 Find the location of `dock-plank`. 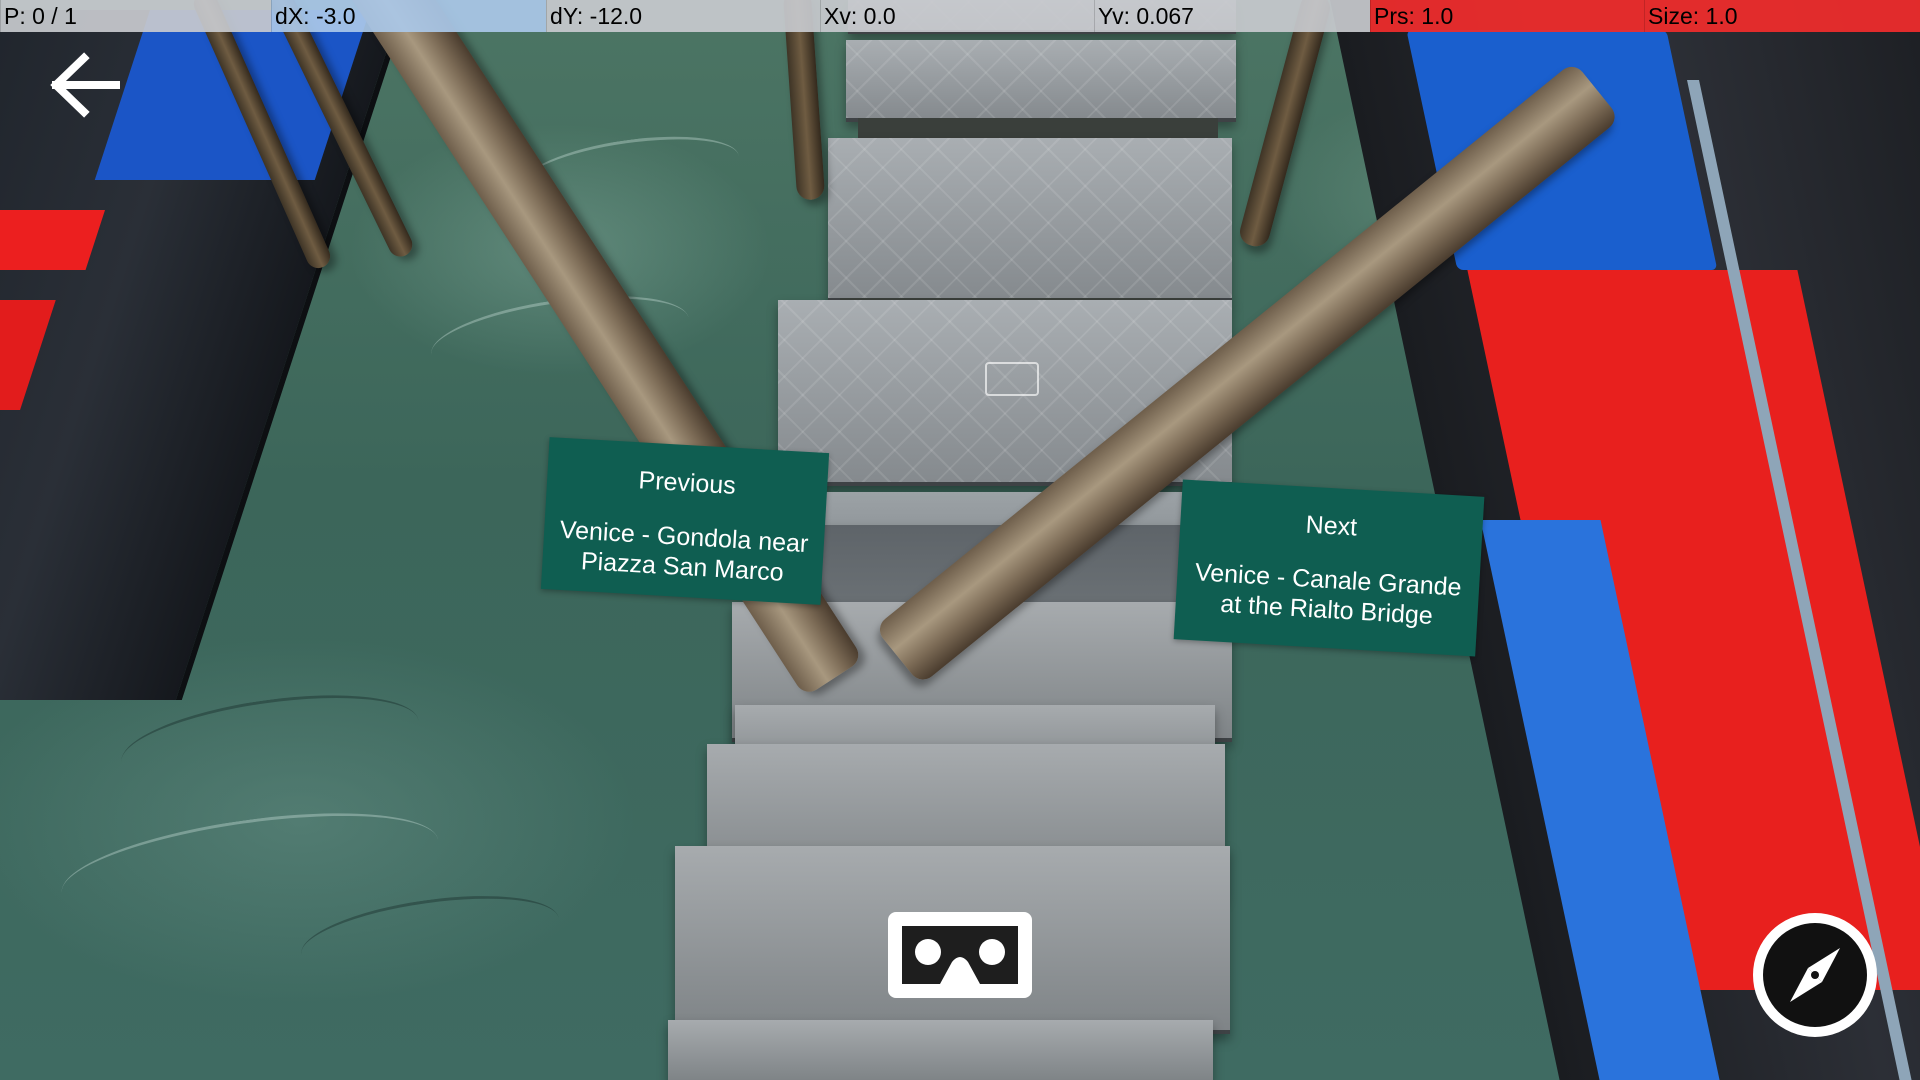

dock-plank is located at coordinates (940, 1050).